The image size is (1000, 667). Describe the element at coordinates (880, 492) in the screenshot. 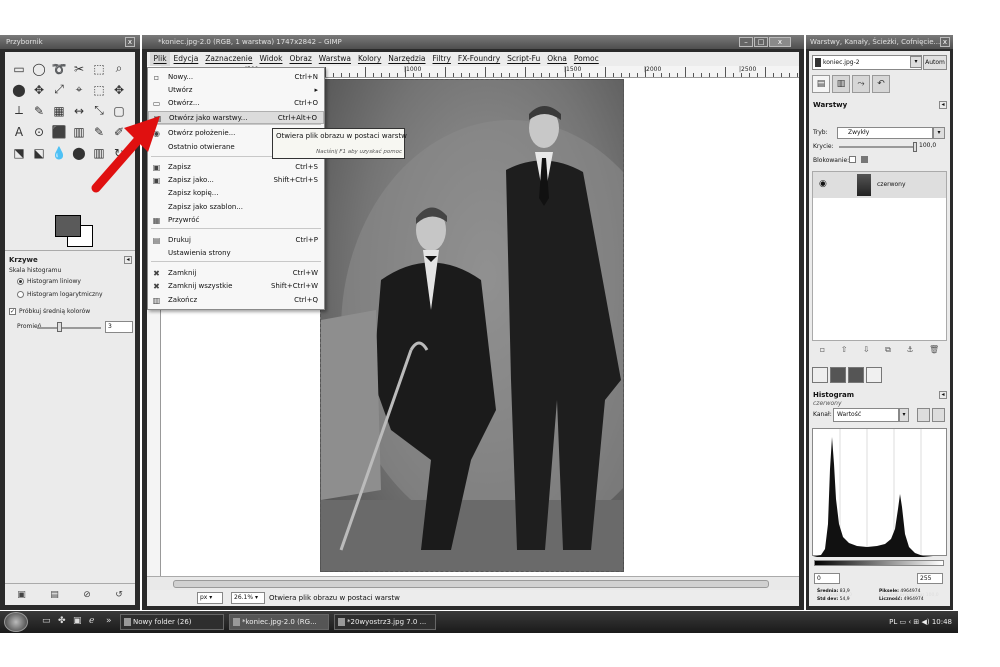

I see `histogram-graph` at that location.